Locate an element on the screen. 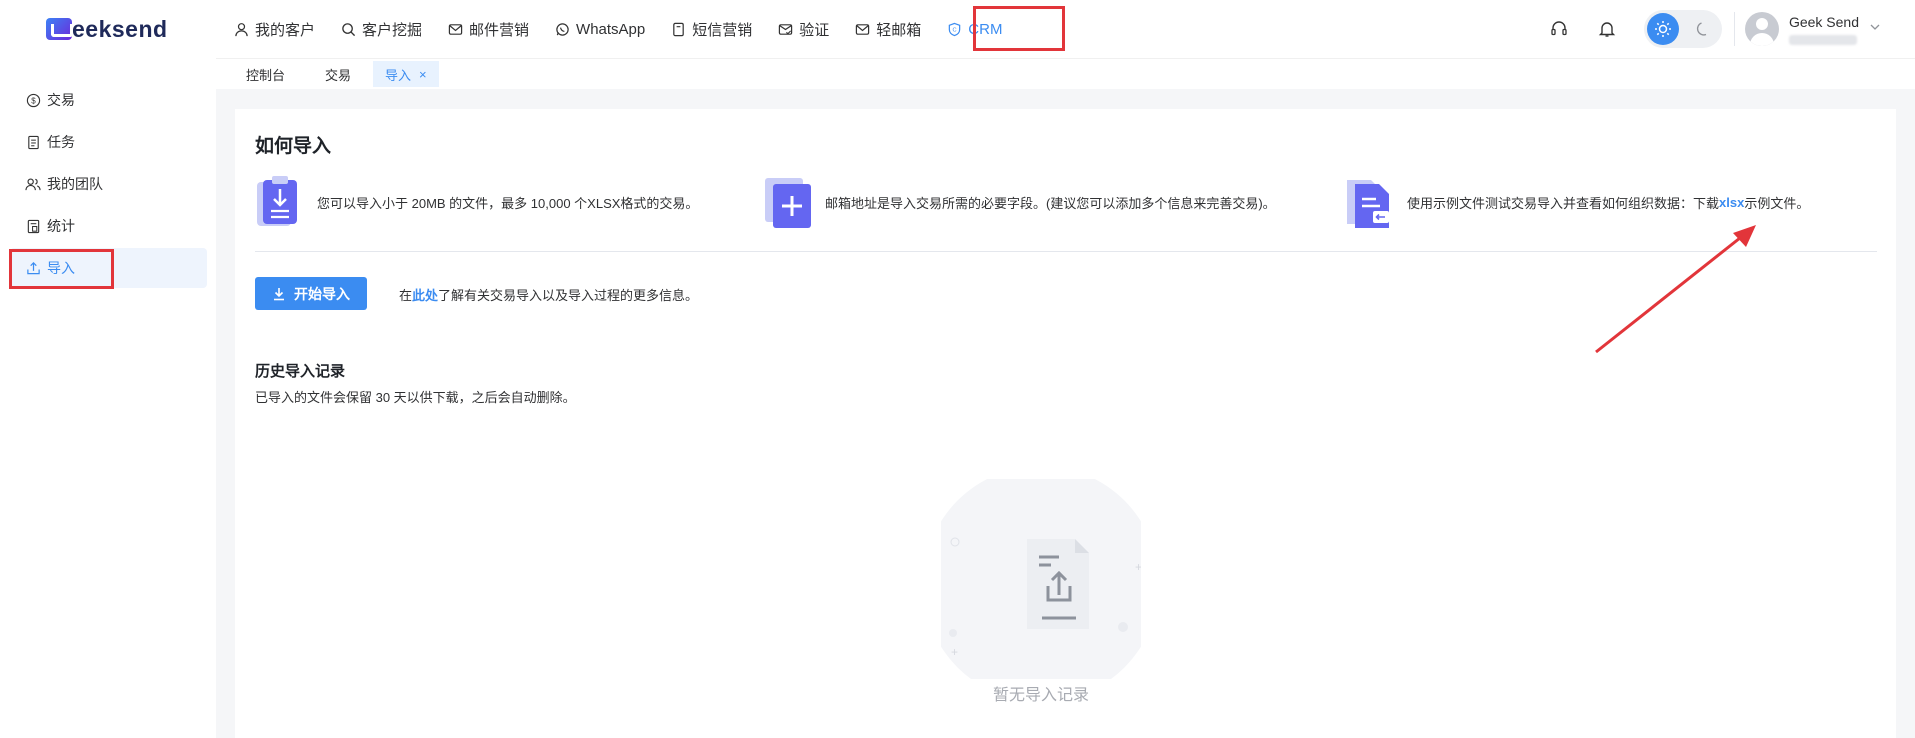 The height and width of the screenshot is (738, 1915). nav-label: 客户挖掘 is located at coordinates (392, 30).